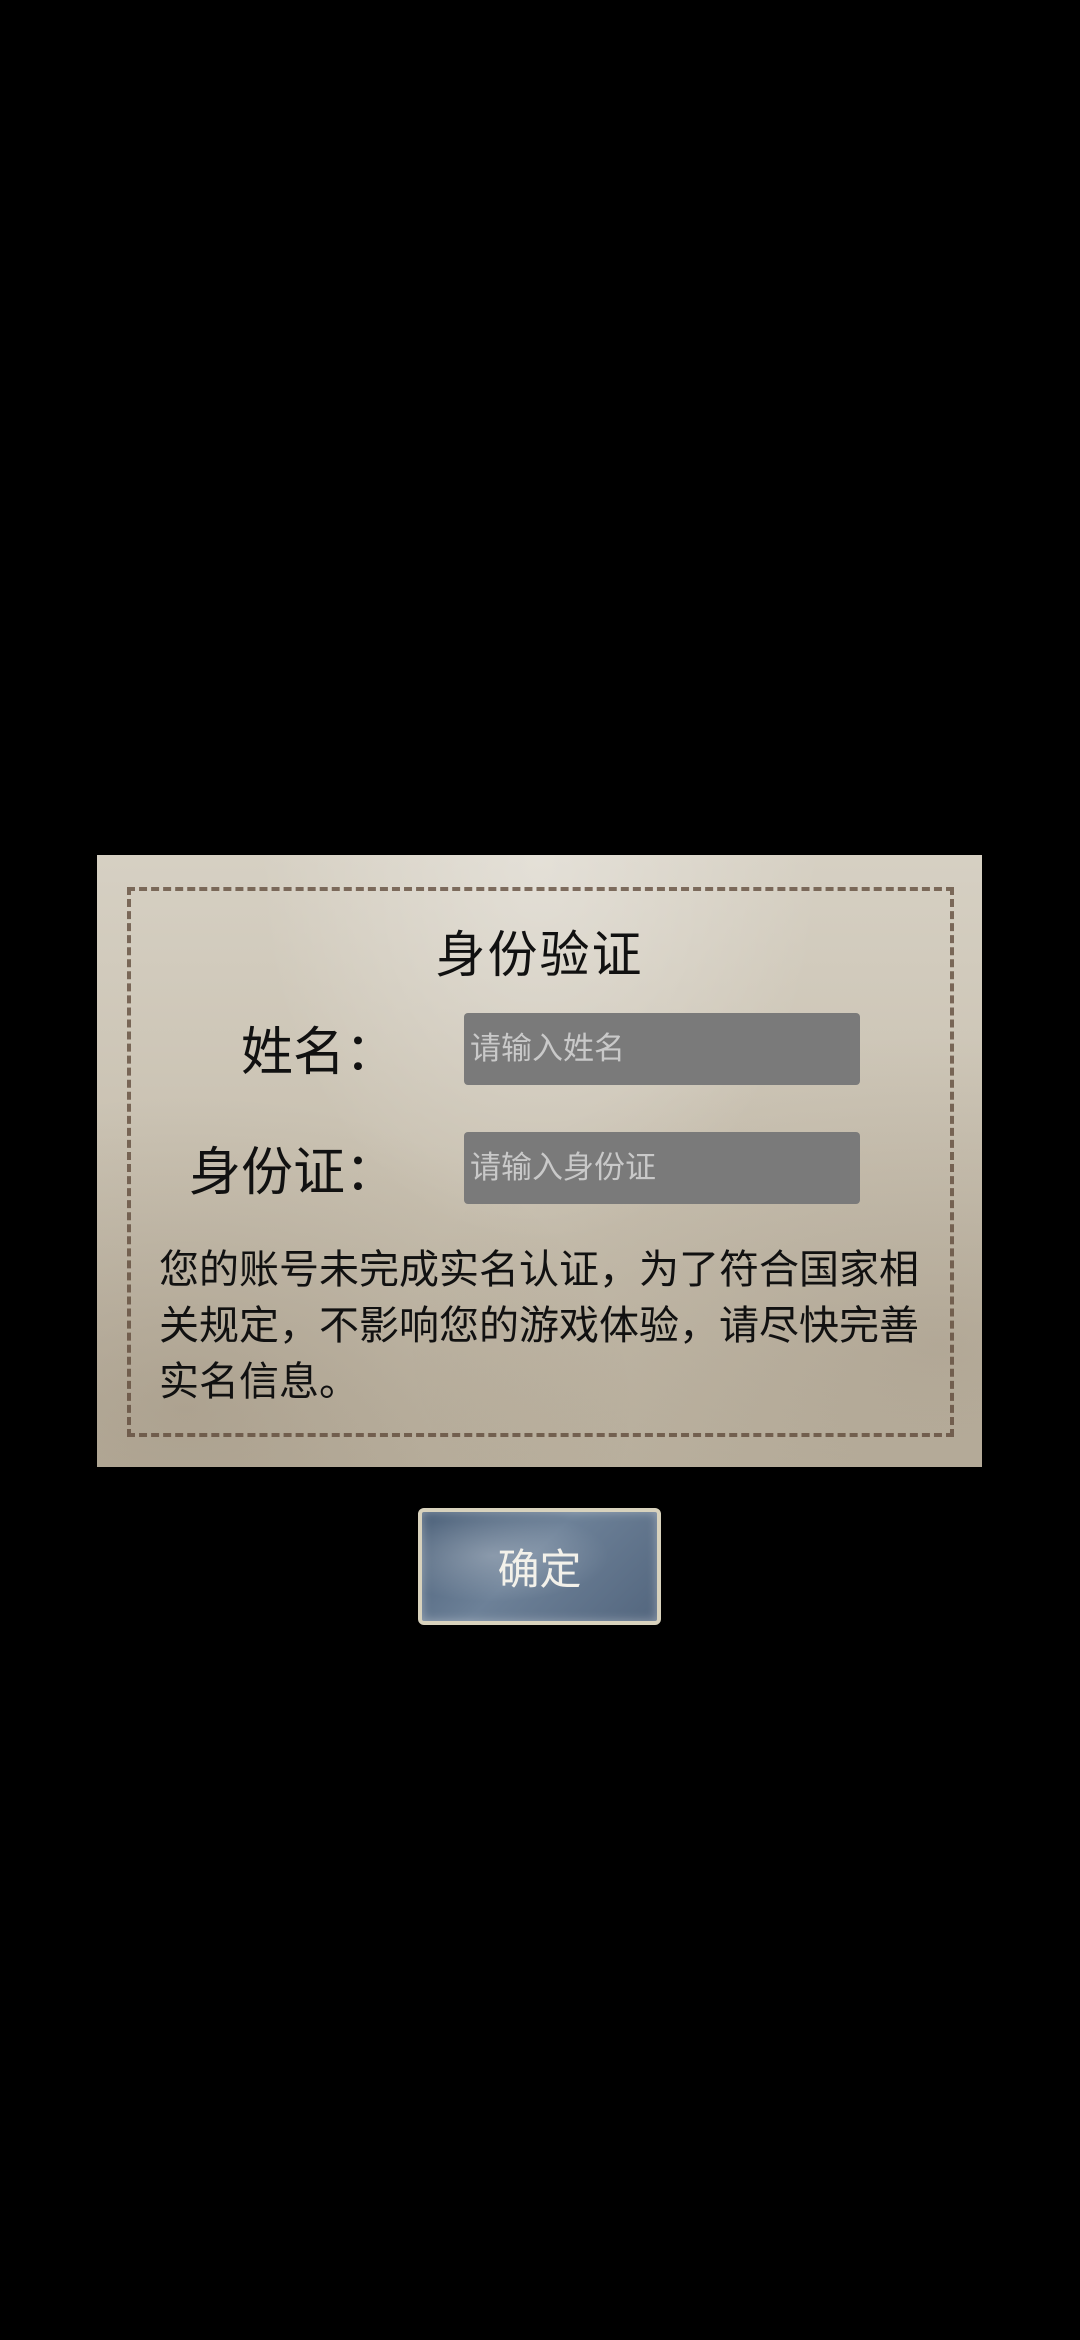 The width and height of the screenshot is (1080, 2340). What do you see at coordinates (539, 955) in the screenshot?
I see `dialog-title: 身份验证` at bounding box center [539, 955].